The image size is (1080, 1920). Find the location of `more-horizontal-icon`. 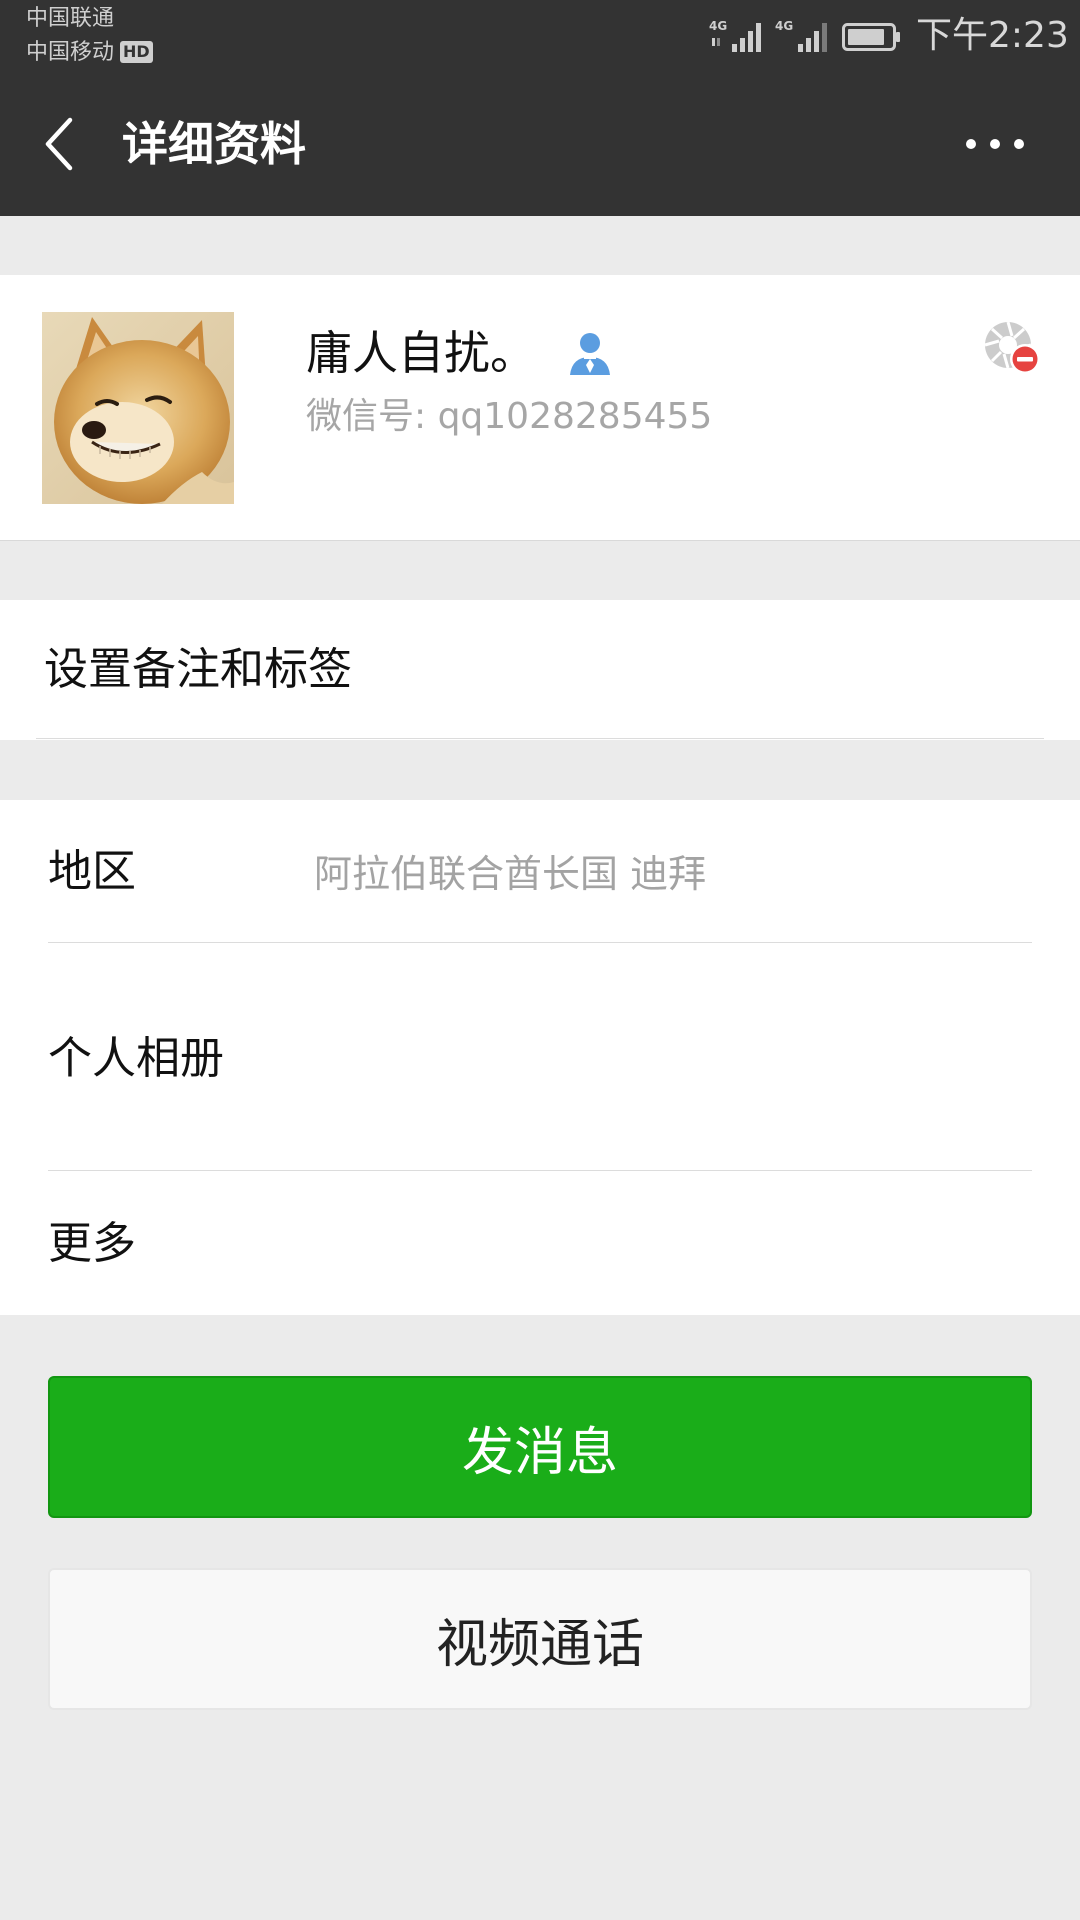

more-horizontal-icon is located at coordinates (995, 144).